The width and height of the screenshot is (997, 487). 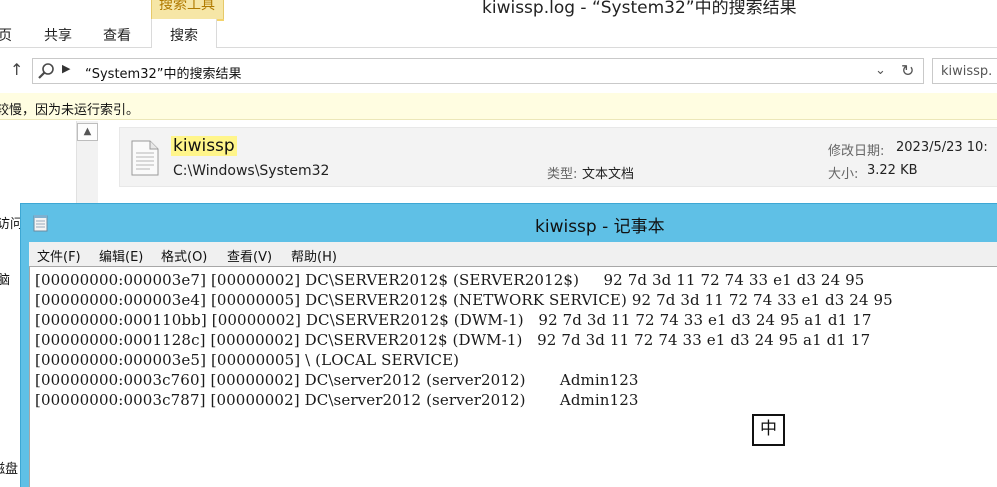 I want to click on tab-view: 查看, so click(x=117, y=35).